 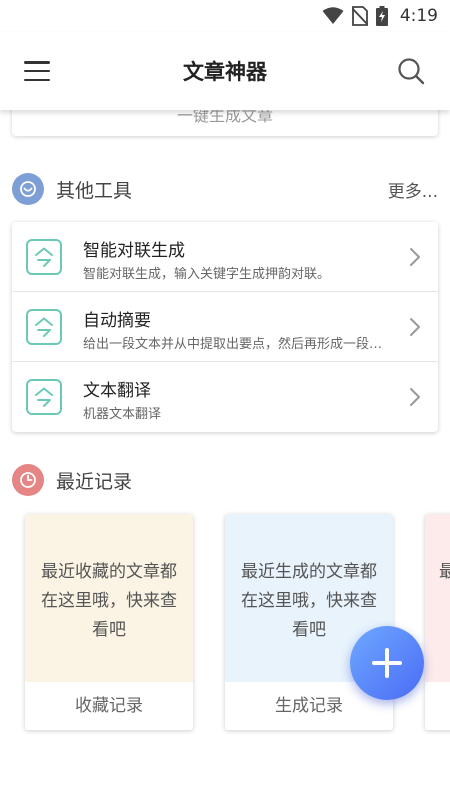 I want to click on app-bar: 文章神器, so click(x=225, y=71).